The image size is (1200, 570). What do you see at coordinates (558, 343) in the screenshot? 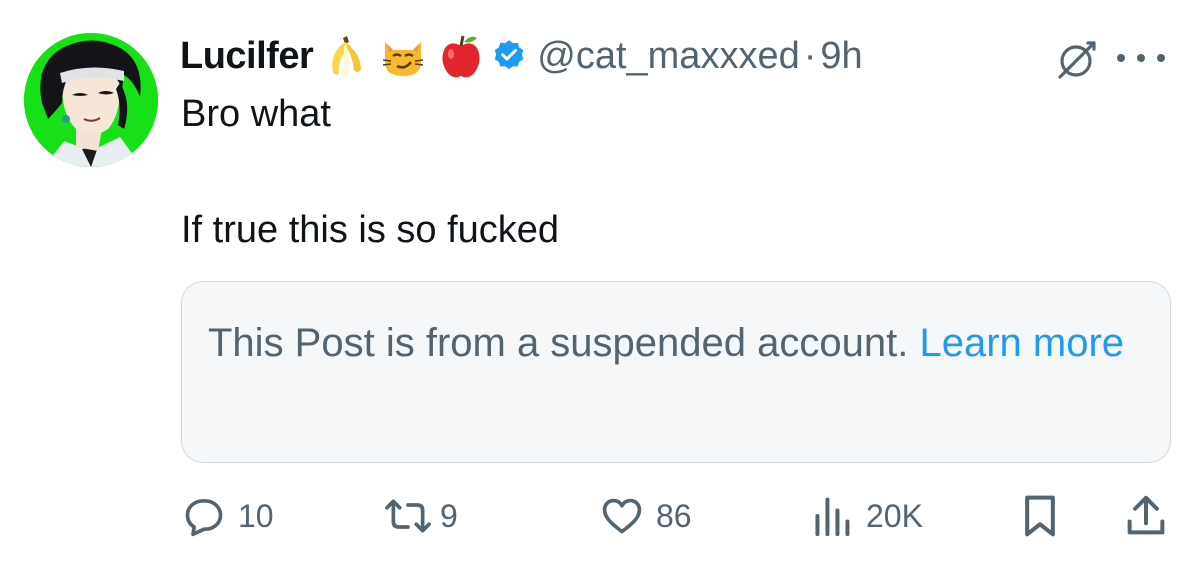
I see `suspended-notice-text: This Post is from a suspended account.` at bounding box center [558, 343].